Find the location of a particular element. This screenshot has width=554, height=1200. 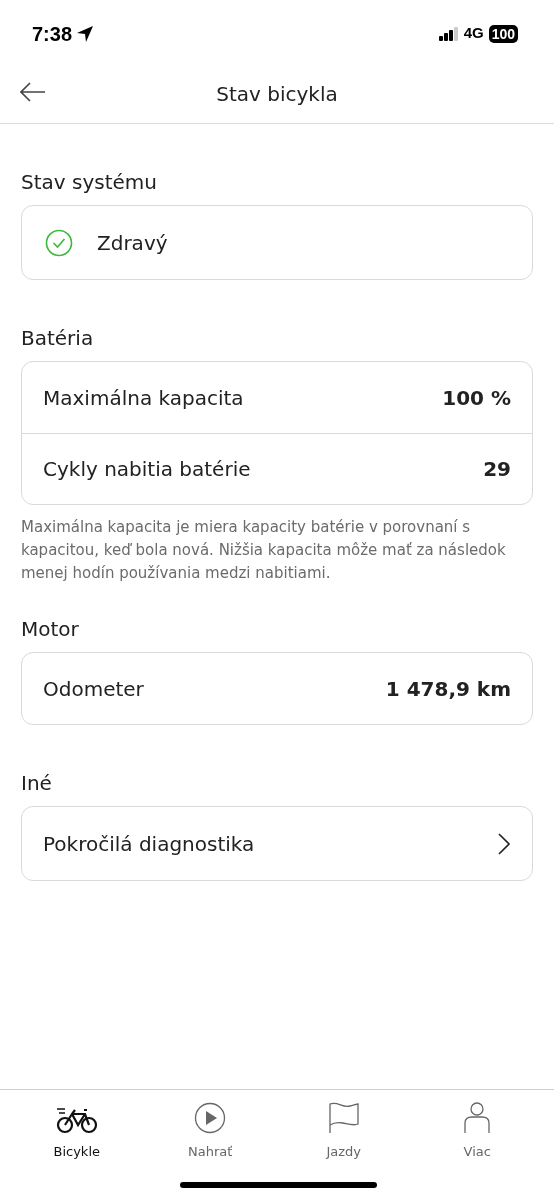

section-title: Motor is located at coordinates (50, 629).